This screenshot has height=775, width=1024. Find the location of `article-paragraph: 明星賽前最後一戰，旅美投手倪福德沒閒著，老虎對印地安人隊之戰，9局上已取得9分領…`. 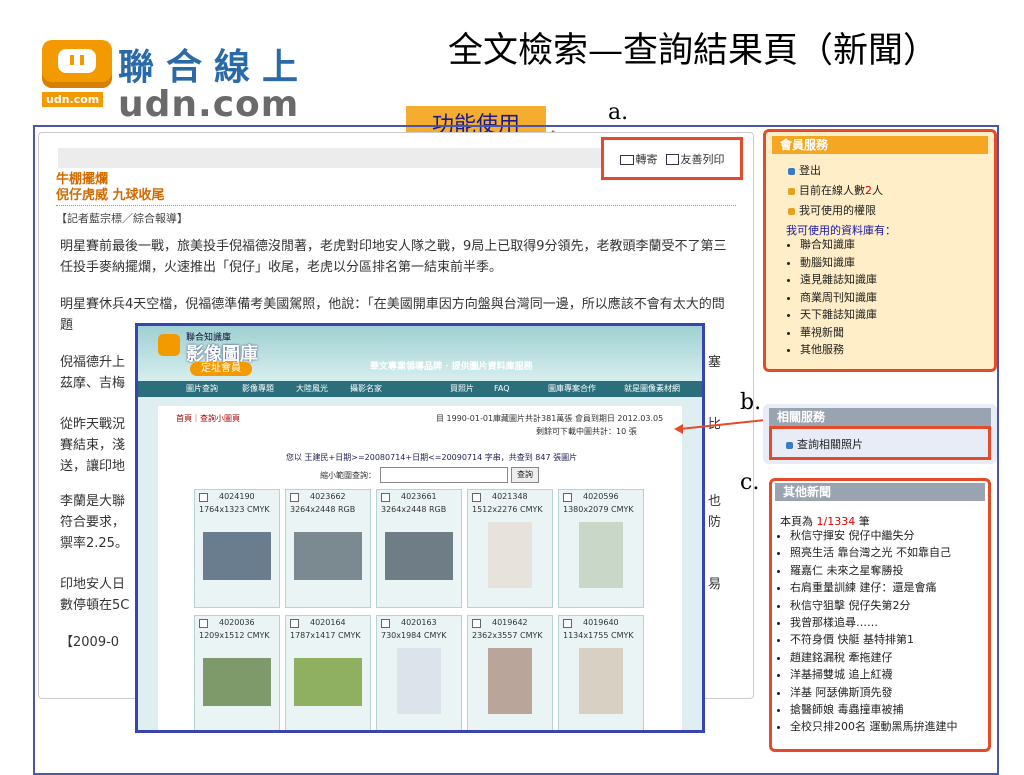

article-paragraph: 明星賽前最後一戰，旅美投手倪福德沒閒著，老虎對印地安人隊之戰，9局上已取得9分領… is located at coordinates (393, 257).